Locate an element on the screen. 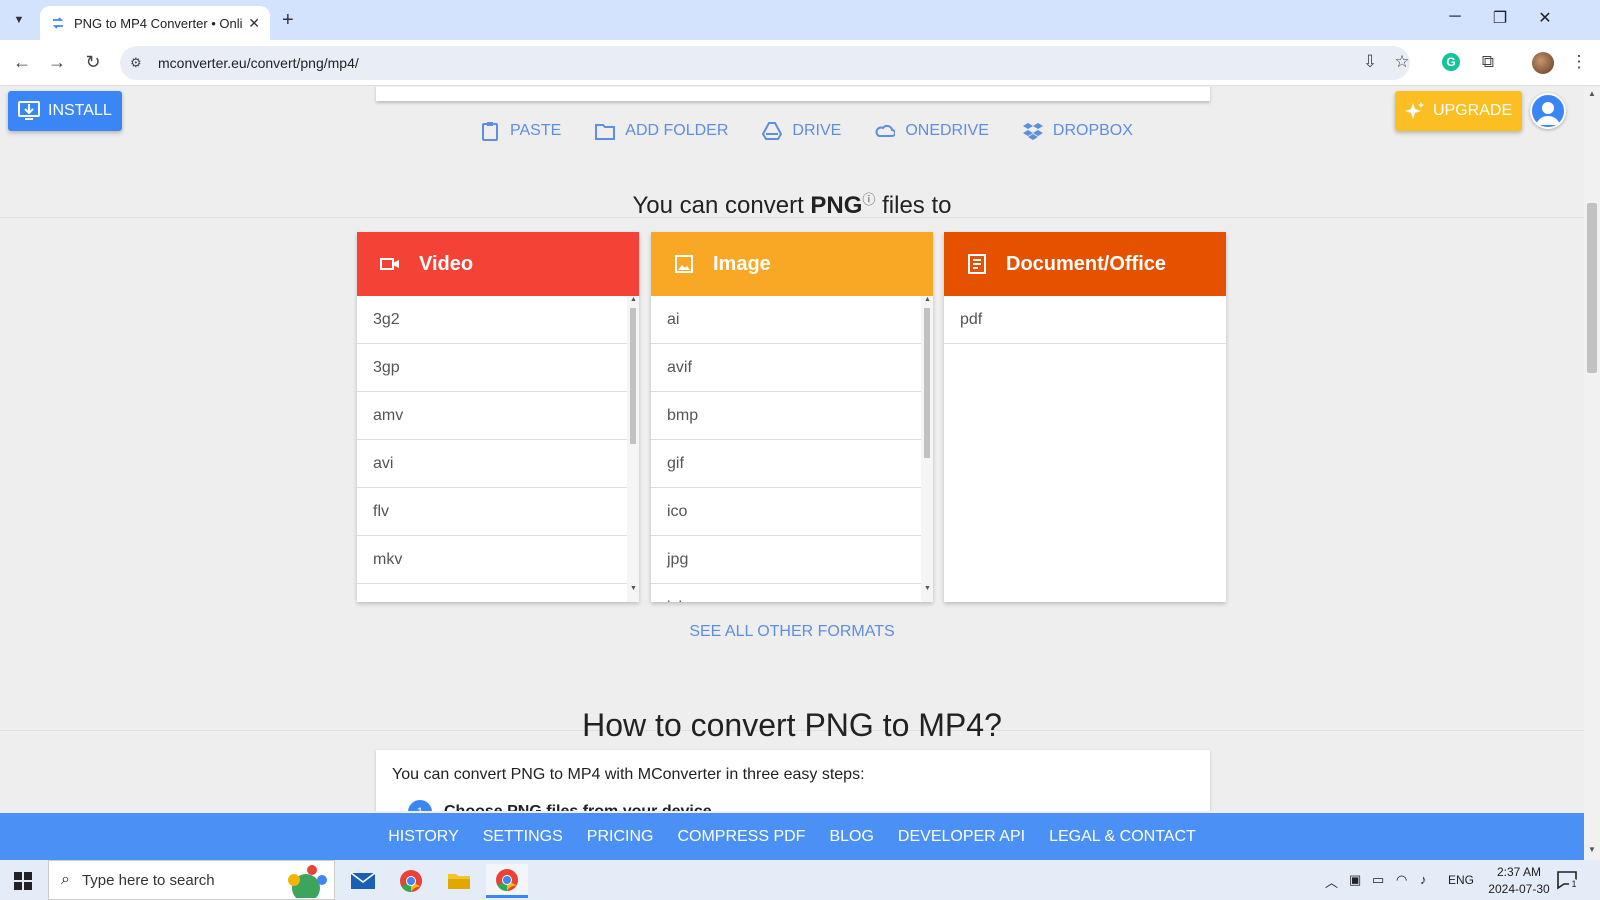  convert-heading-prefix: You can convert is located at coordinates (718, 205).